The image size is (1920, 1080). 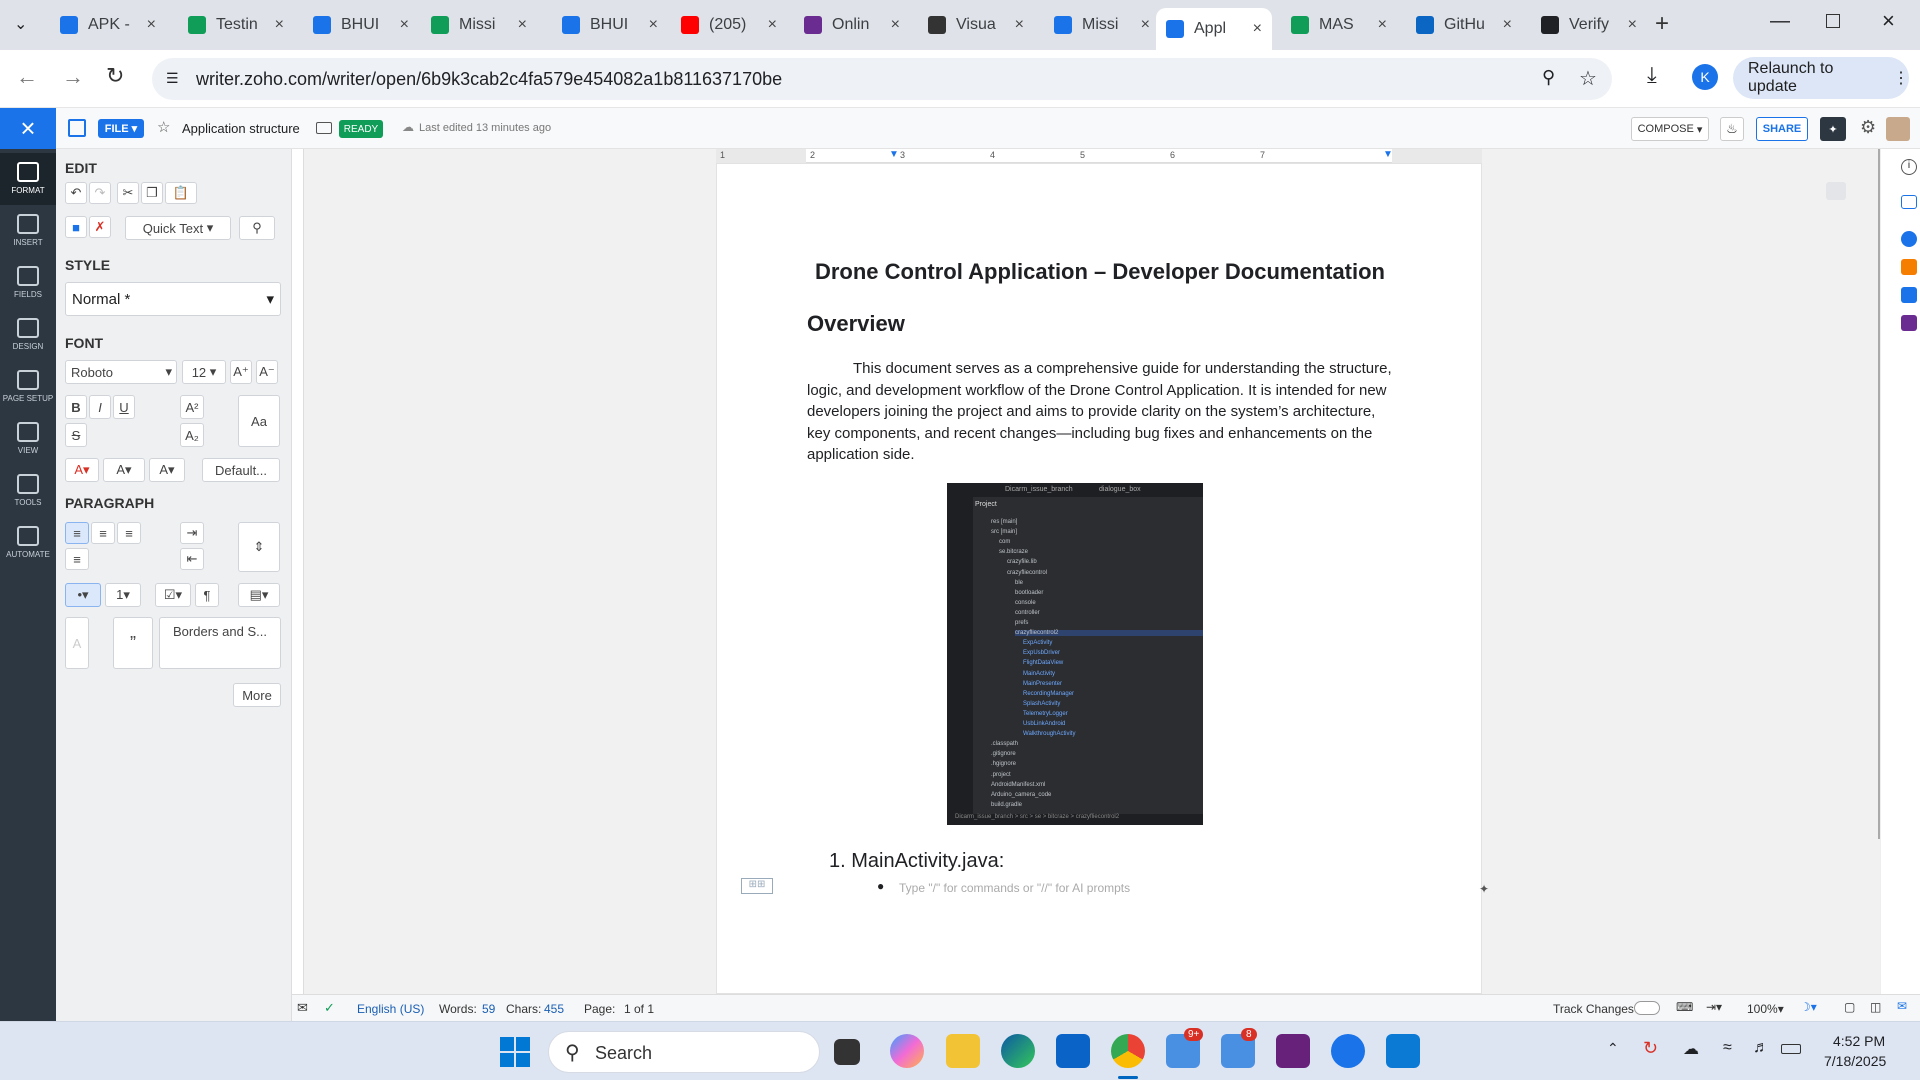 What do you see at coordinates (856, 324) in the screenshot?
I see `heading-overview: Overview` at bounding box center [856, 324].